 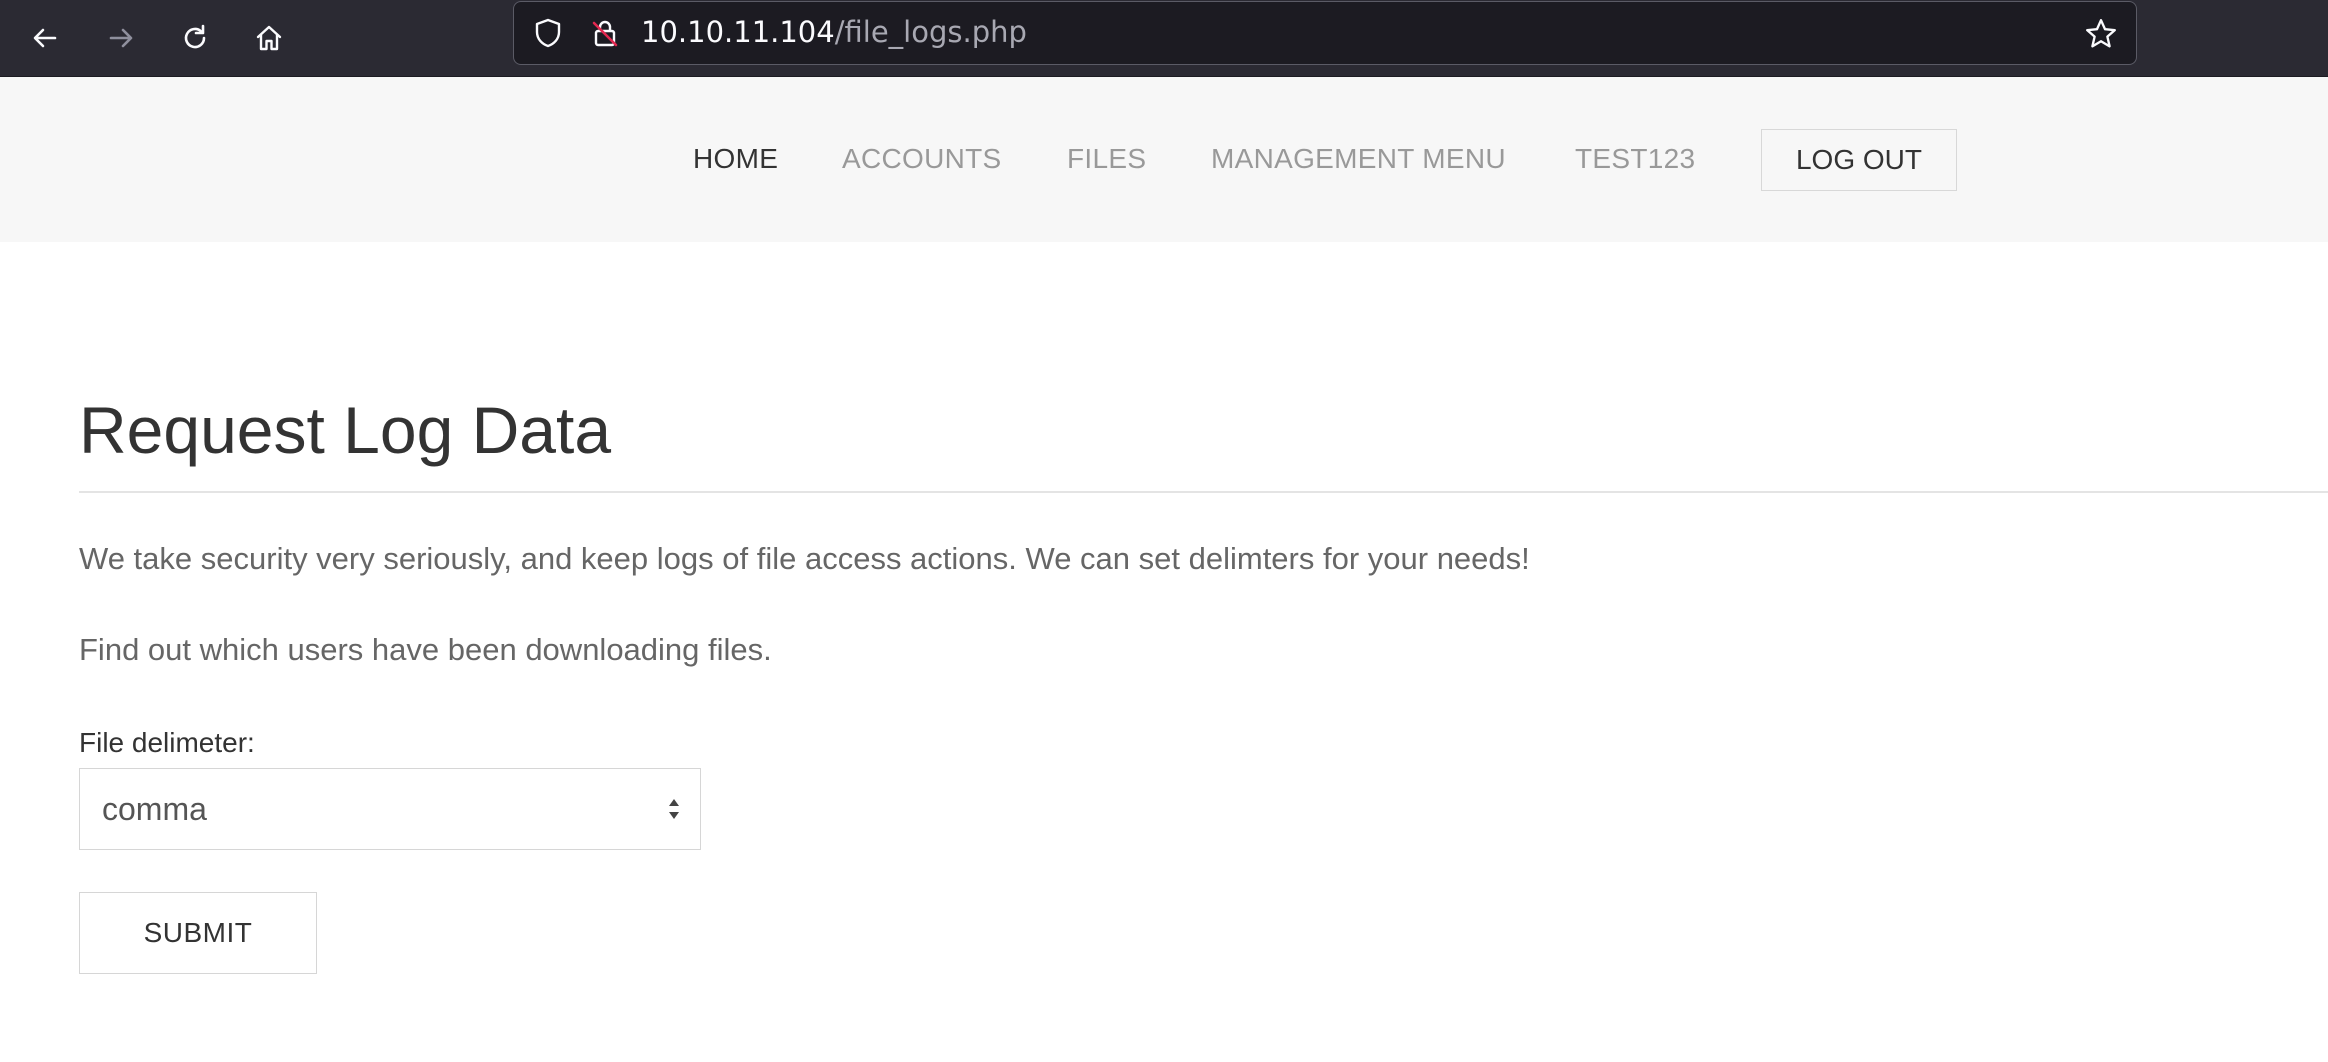 What do you see at coordinates (154, 809) in the screenshot?
I see `delimiter-select-value: comma` at bounding box center [154, 809].